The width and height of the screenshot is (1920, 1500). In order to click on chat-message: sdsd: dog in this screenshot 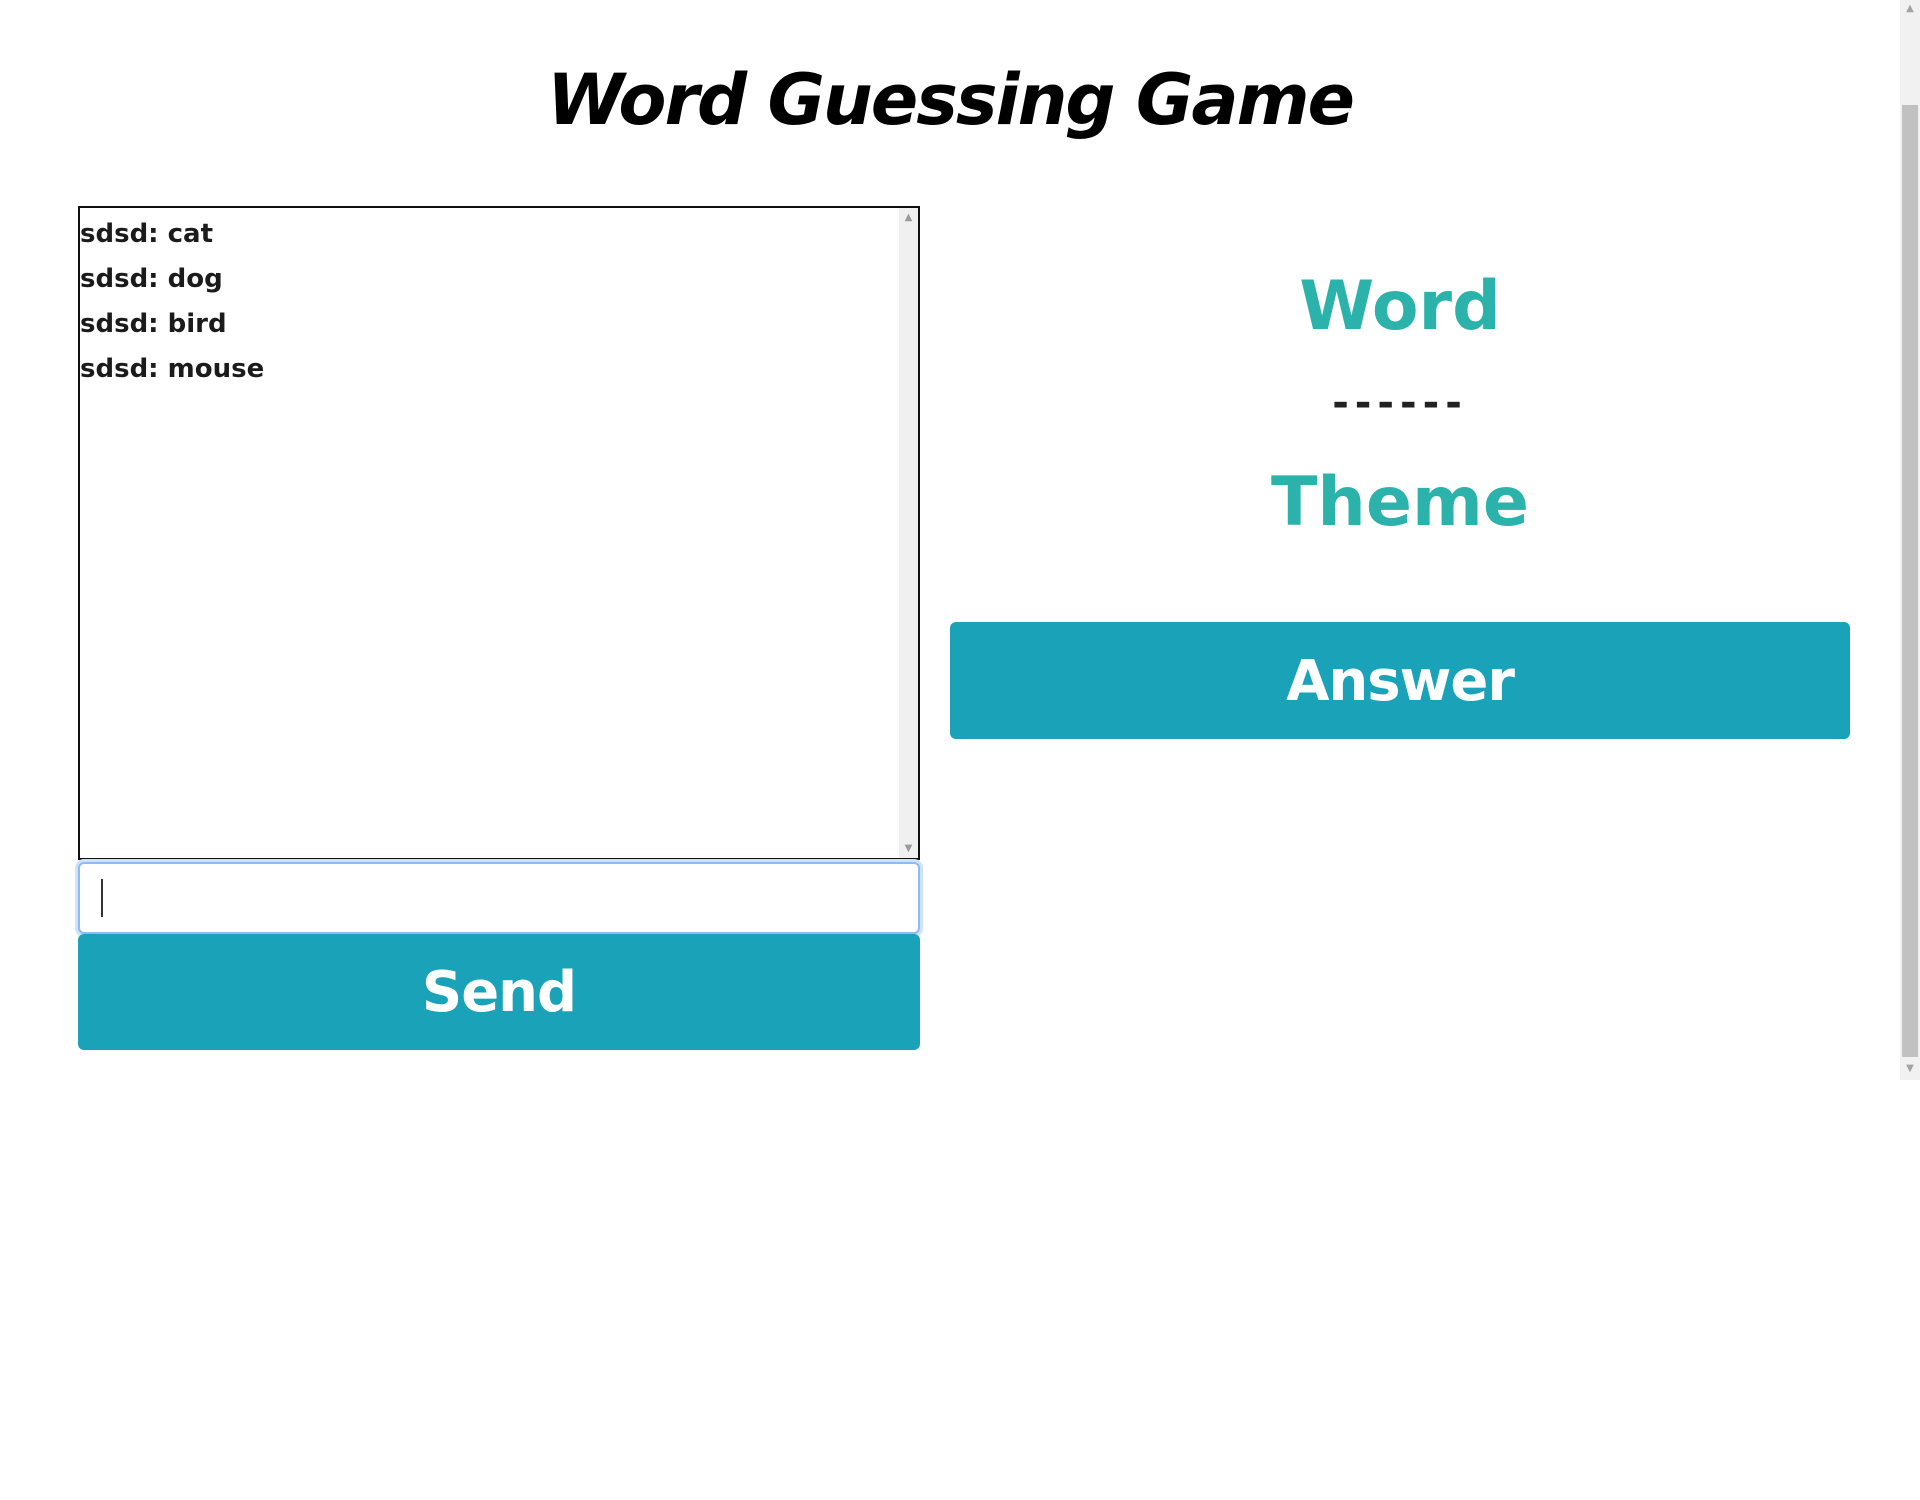, I will do `click(151, 279)`.